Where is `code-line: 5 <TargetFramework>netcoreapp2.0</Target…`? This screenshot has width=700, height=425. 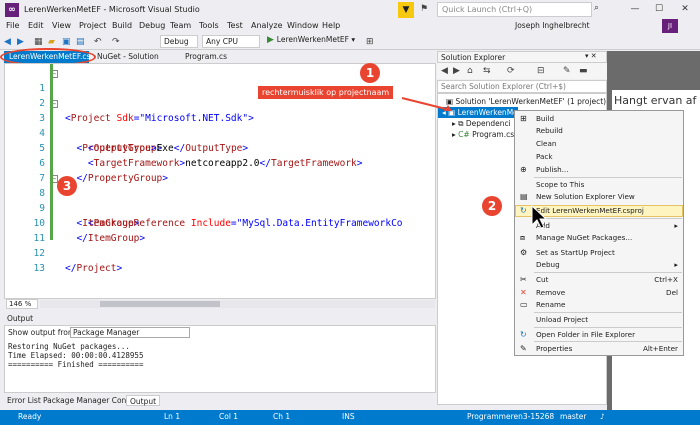 code-line: 5 <TargetFramework>netcoreapp2.0</Target… is located at coordinates (220, 147).